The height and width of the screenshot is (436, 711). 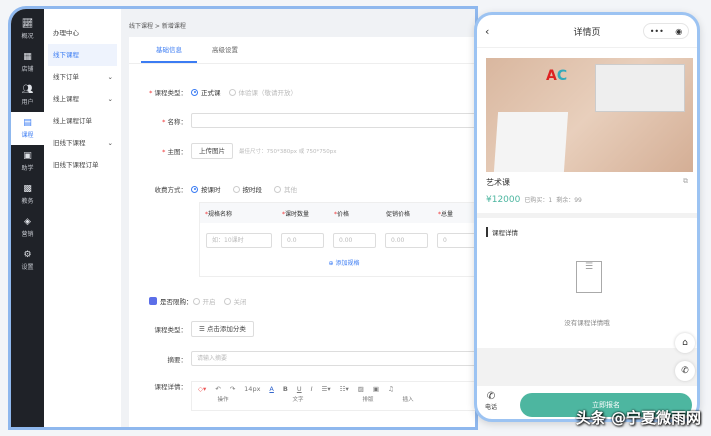 I want to click on chart-icon: 📈︎, so click(x=27, y=24).